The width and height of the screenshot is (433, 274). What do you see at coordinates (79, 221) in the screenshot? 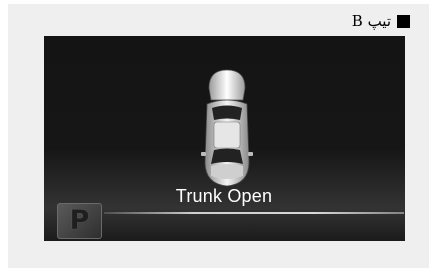
I see `park-gear-indicator: P` at bounding box center [79, 221].